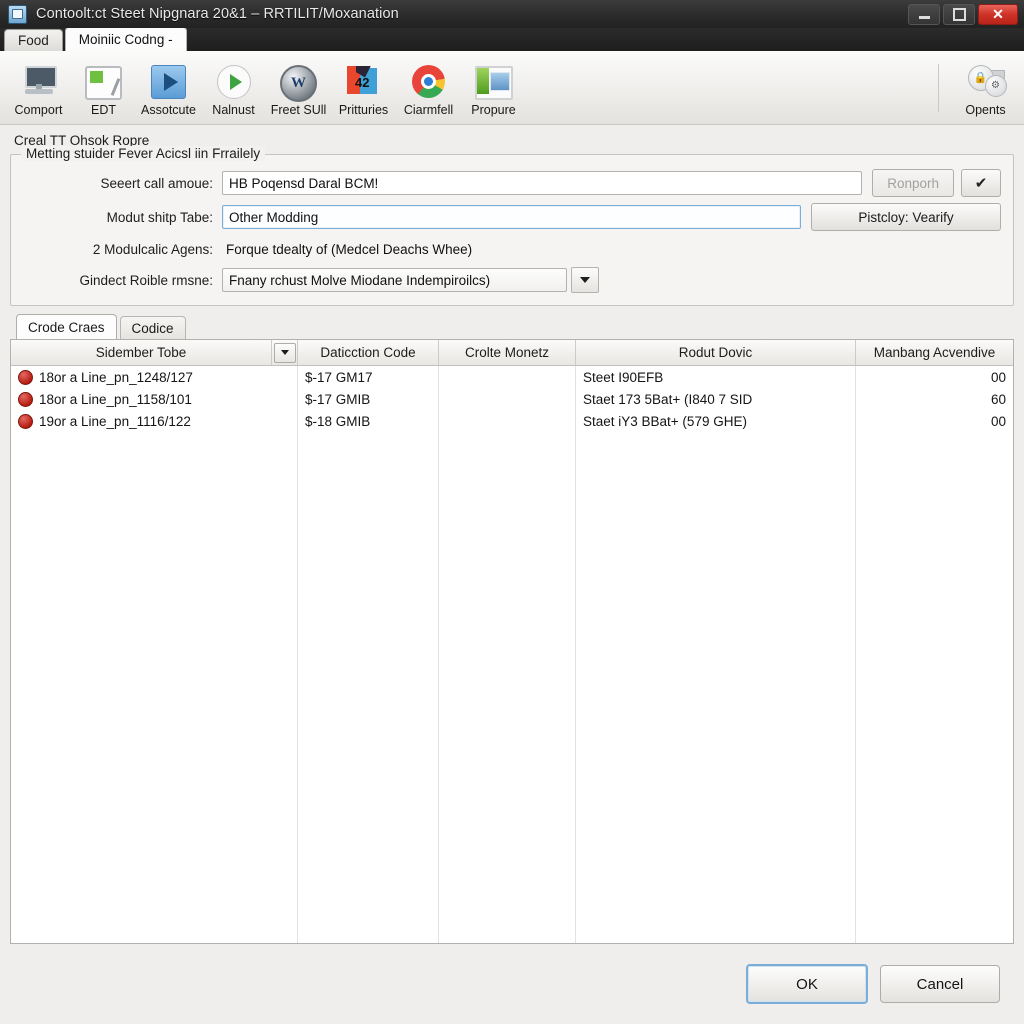  I want to click on green-play-circle-icon, so click(234, 81).